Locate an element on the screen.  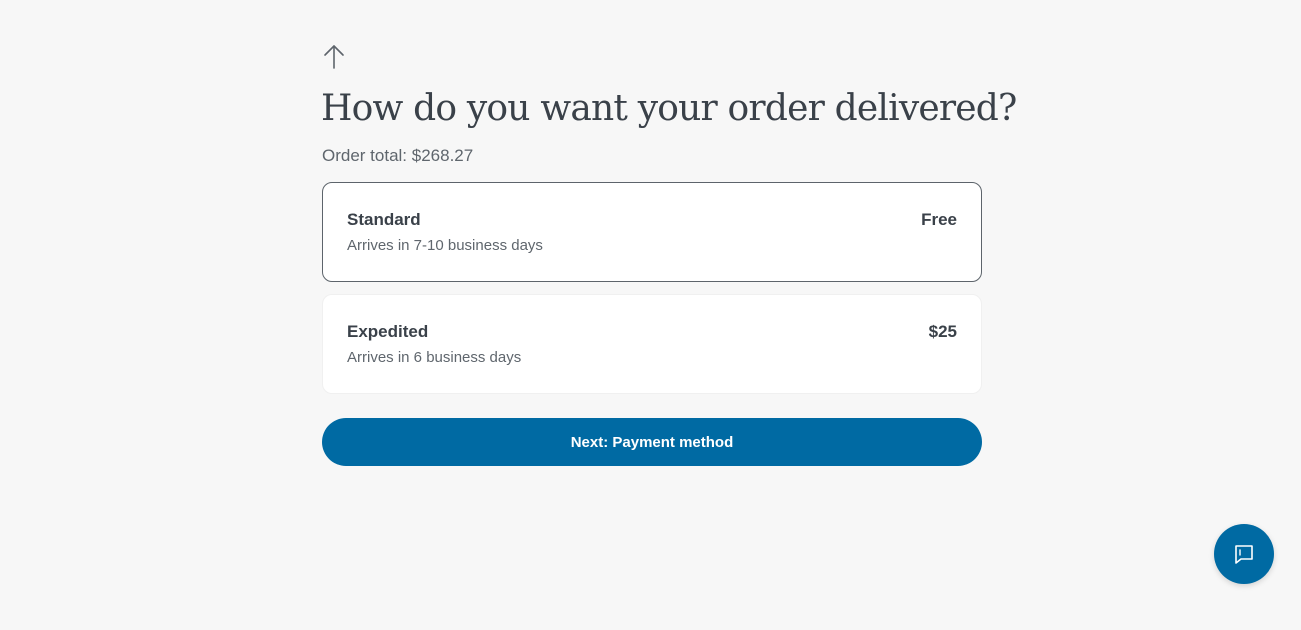
option-description: Arrives in 7-10 business days is located at coordinates (445, 245).